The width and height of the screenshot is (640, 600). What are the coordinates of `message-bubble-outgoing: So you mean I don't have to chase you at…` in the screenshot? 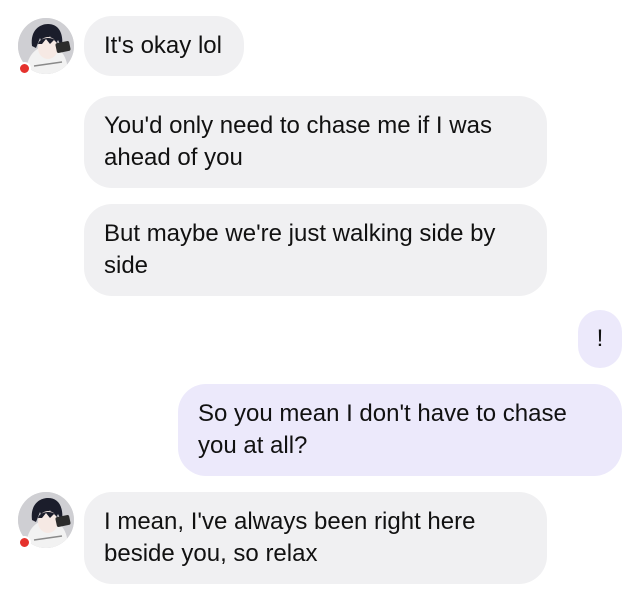 It's located at (400, 430).